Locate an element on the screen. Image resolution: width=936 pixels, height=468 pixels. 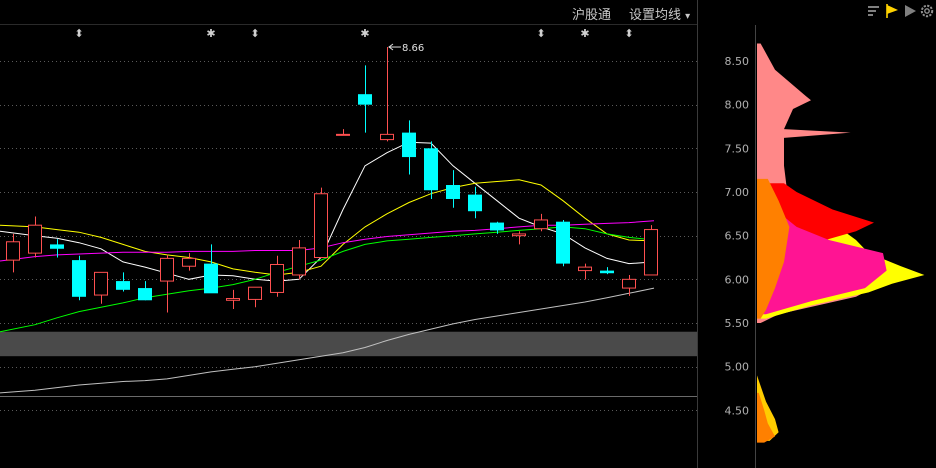
y-tick-label: 6.50 is located at coordinates (737, 236).